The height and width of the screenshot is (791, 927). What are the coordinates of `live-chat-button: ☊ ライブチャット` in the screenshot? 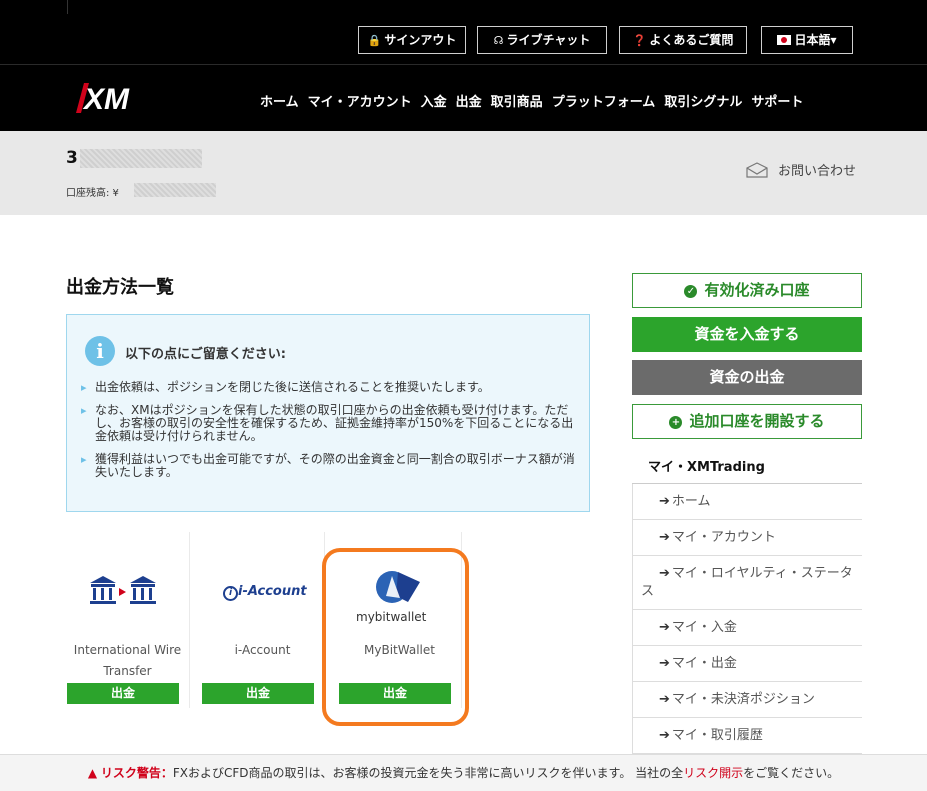 It's located at (542, 40).